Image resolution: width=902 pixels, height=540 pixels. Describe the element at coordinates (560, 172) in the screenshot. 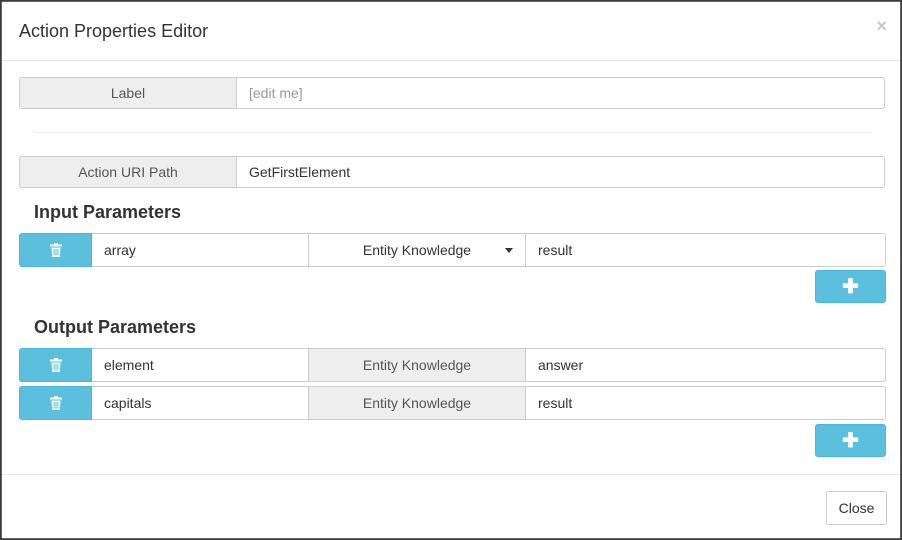

I see `uri-input: GetFirstElement` at that location.